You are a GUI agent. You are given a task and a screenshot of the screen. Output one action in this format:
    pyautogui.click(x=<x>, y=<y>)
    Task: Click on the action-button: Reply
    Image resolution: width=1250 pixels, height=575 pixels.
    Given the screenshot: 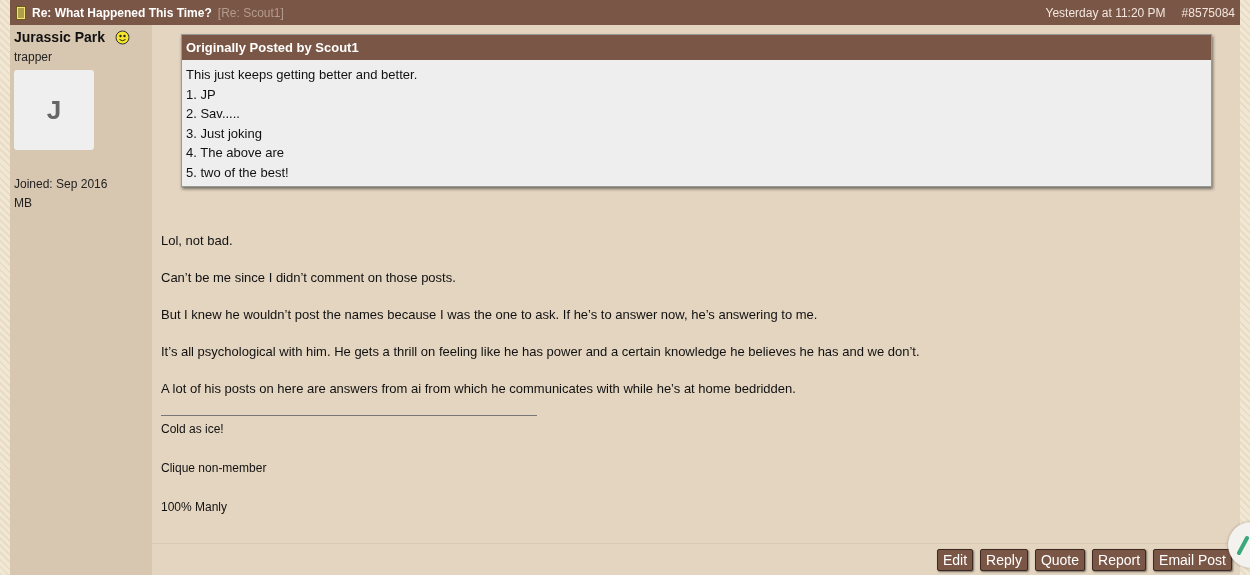 What is the action you would take?
    pyautogui.click(x=1004, y=559)
    